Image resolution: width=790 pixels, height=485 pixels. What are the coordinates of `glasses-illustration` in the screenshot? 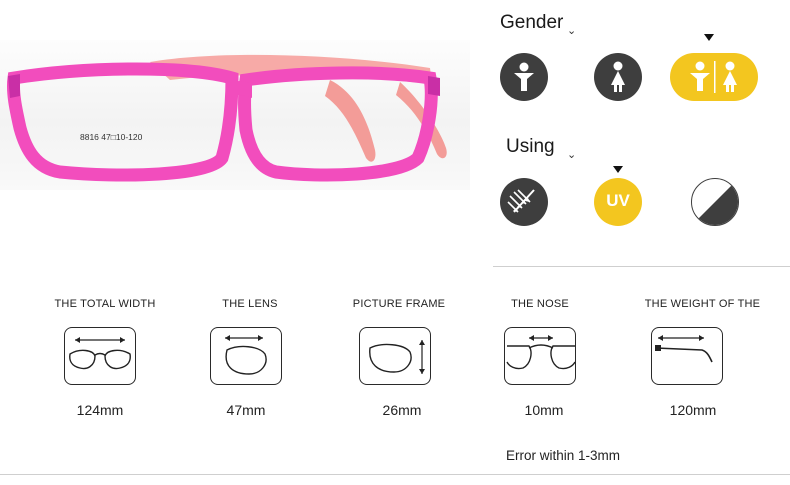 It's located at (227, 118).